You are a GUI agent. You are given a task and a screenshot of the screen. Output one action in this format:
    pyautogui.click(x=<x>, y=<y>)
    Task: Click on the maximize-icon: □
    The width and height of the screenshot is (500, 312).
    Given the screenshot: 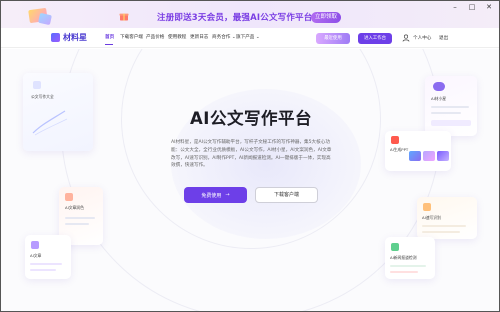 What is the action you would take?
    pyautogui.click(x=472, y=7)
    